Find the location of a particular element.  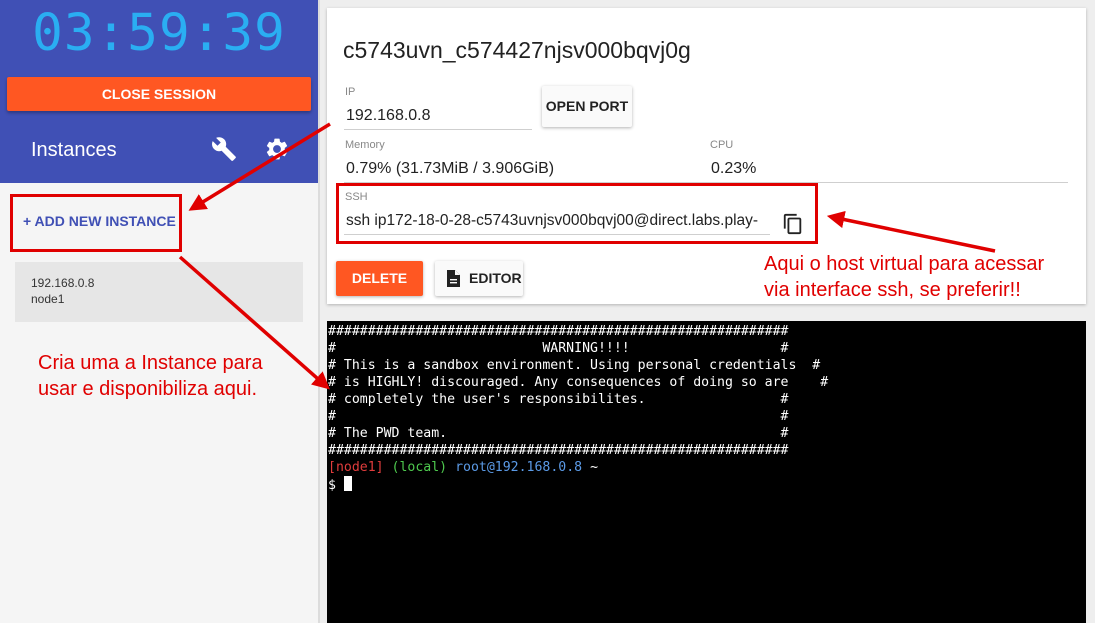

terminal-line: # WARNING!!!! # is located at coordinates (558, 348).